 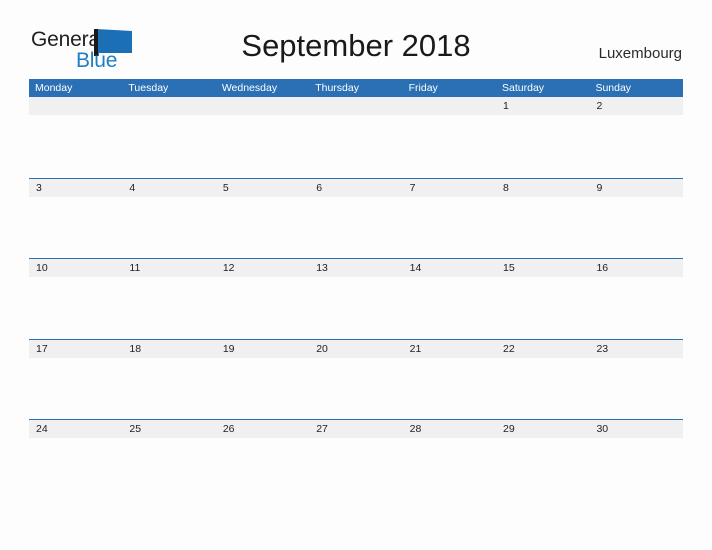 I want to click on weekday-header-thursday: Thursday, so click(x=337, y=88).